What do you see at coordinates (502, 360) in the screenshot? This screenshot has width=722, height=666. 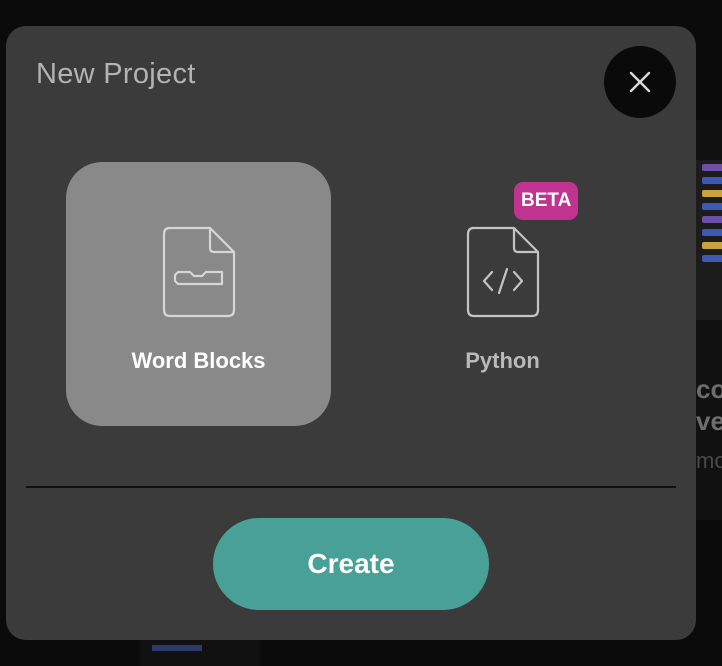 I see `option-label: Python` at bounding box center [502, 360].